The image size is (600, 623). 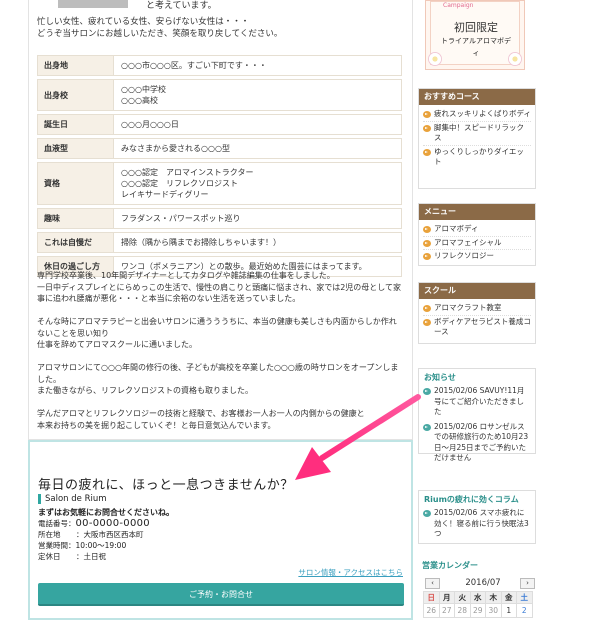 What do you see at coordinates (91, 556) in the screenshot?
I see `holiday-value: ：土日祝` at bounding box center [91, 556].